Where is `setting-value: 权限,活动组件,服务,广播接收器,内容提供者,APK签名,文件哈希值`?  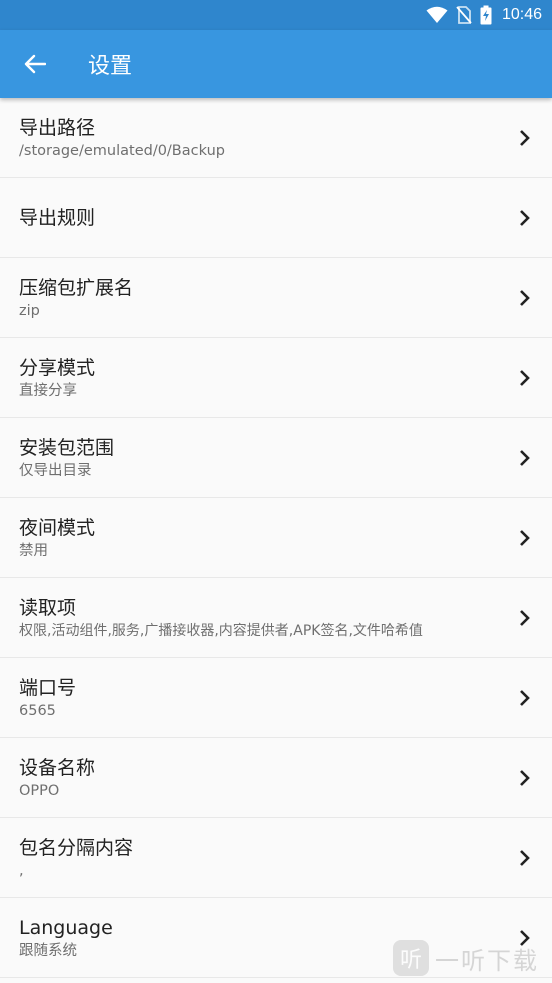 setting-value: 权限,活动组件,服务,广播接收器,内容提供者,APK签名,文件哈希值 is located at coordinates (221, 630).